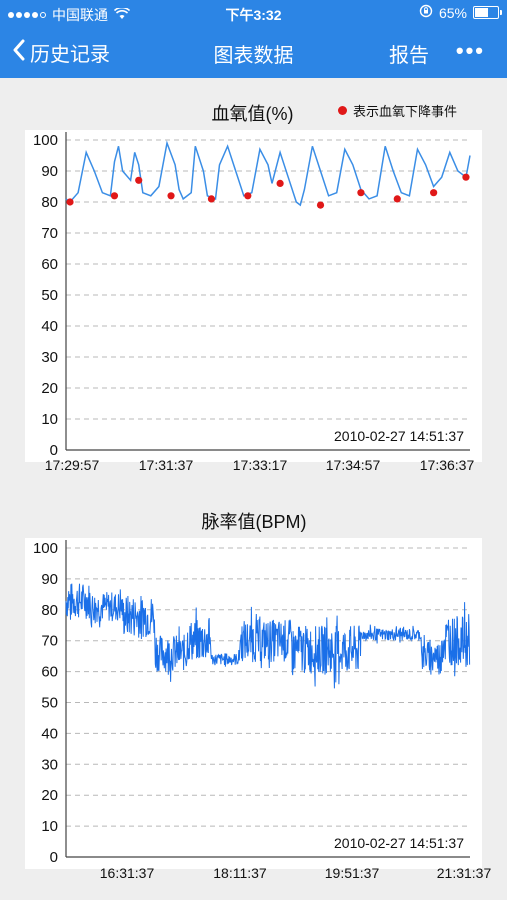  I want to click on pulse-y-tick-label: 20, so click(49, 795).